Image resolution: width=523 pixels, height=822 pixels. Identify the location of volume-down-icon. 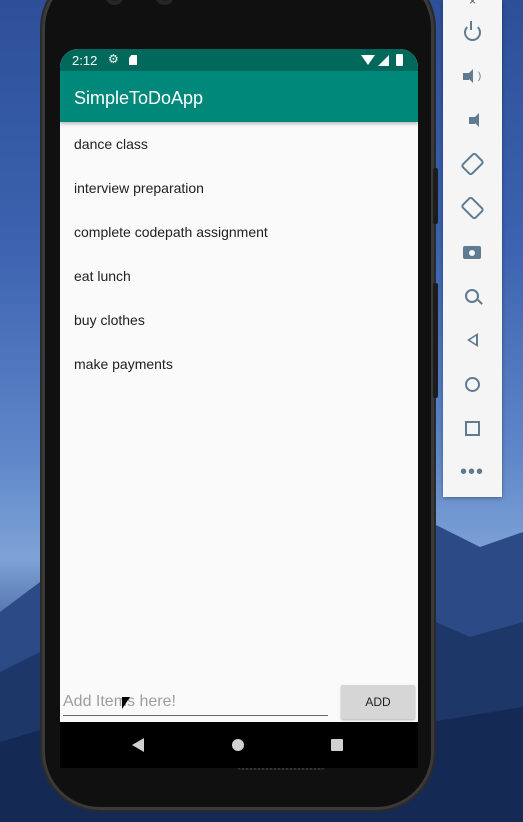
(472, 120).